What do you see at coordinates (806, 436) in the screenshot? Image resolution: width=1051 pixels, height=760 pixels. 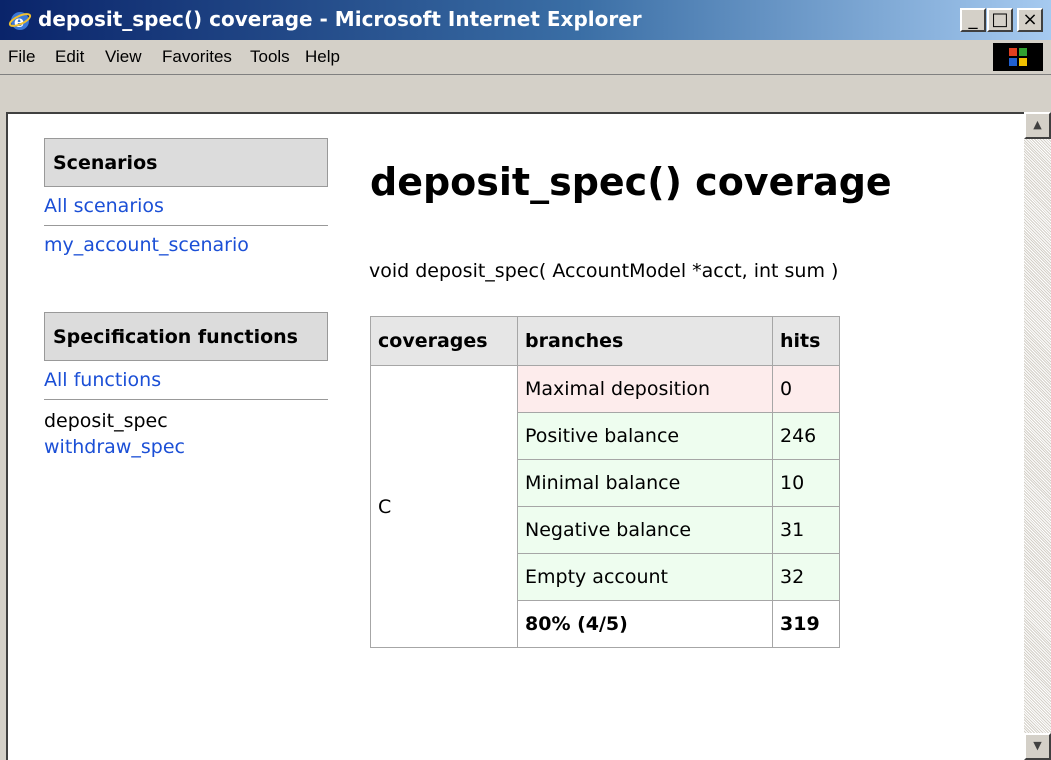 I see `hits-cell: 246` at bounding box center [806, 436].